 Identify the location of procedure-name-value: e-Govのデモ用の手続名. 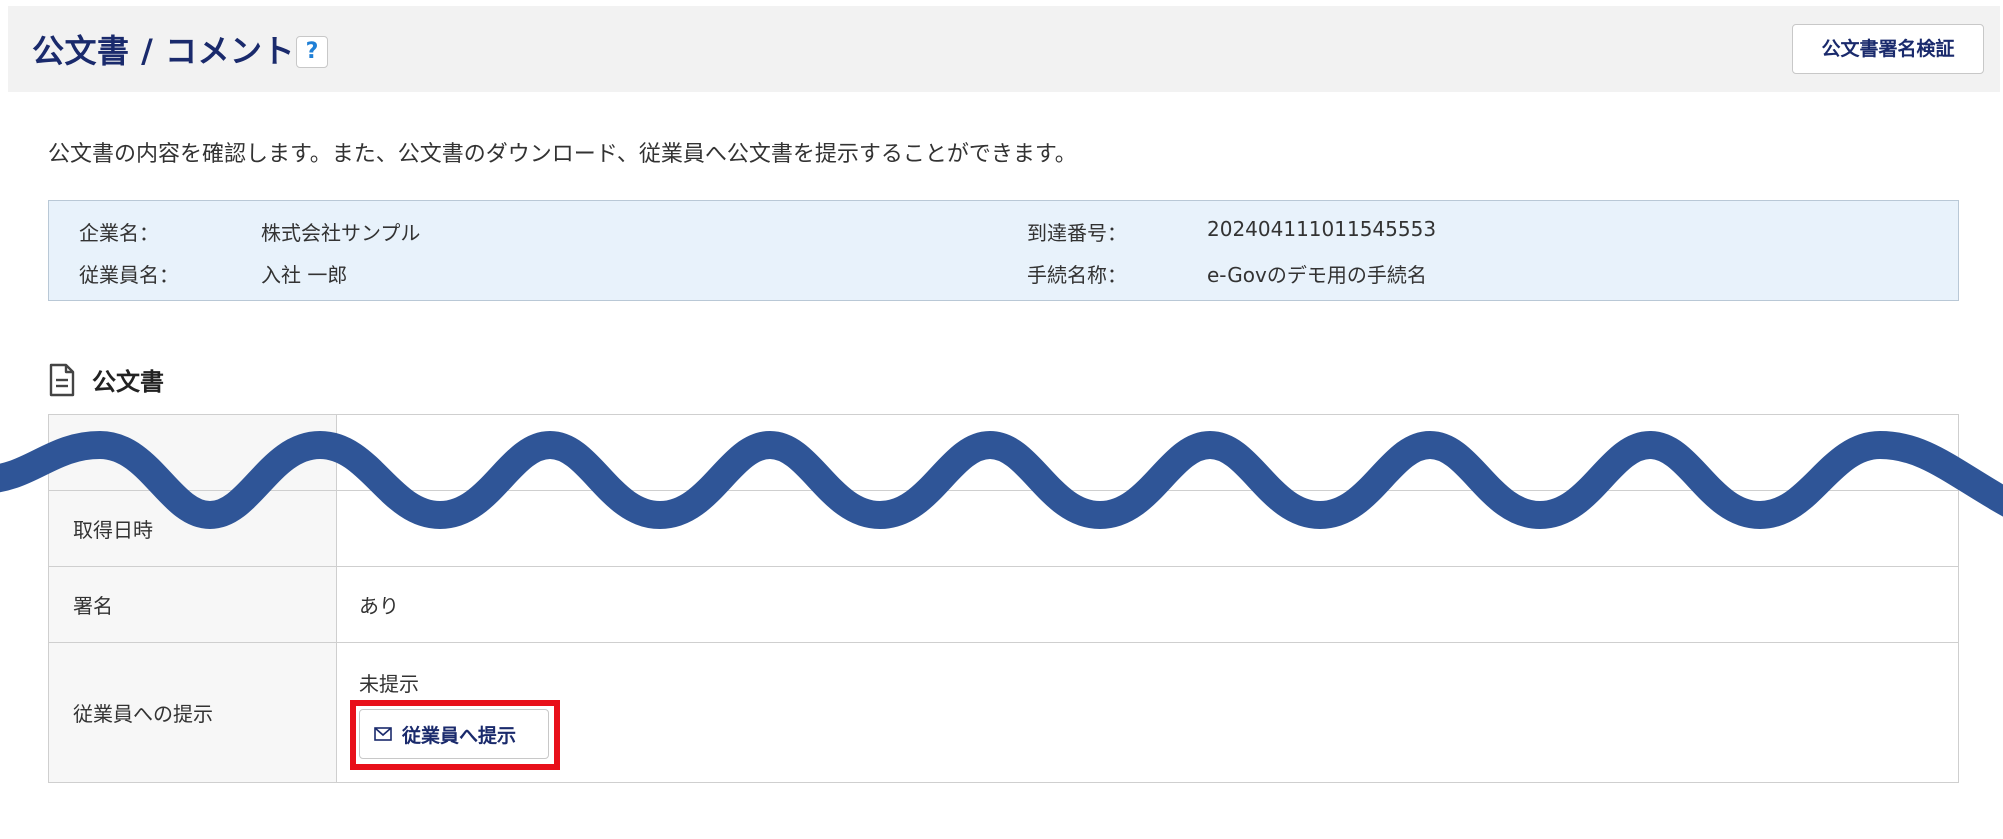
(1317, 275).